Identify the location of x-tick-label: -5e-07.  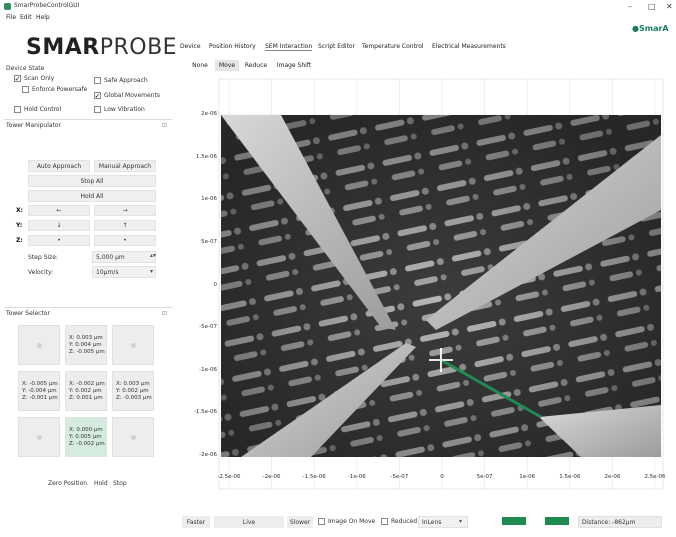
(399, 477).